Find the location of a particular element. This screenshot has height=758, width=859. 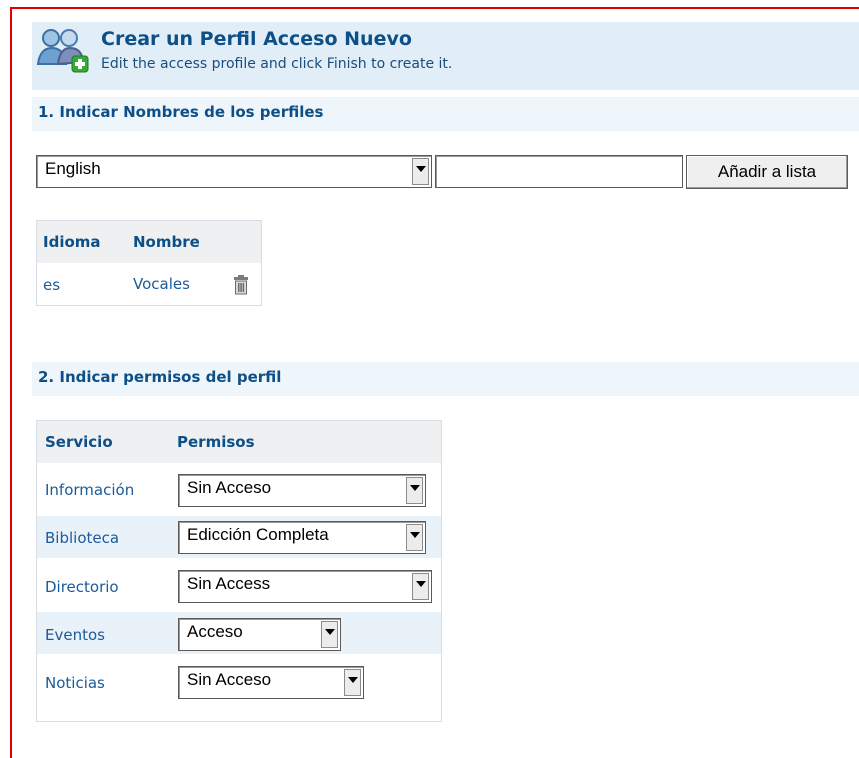

table-row: es Vocales is located at coordinates (149, 284).